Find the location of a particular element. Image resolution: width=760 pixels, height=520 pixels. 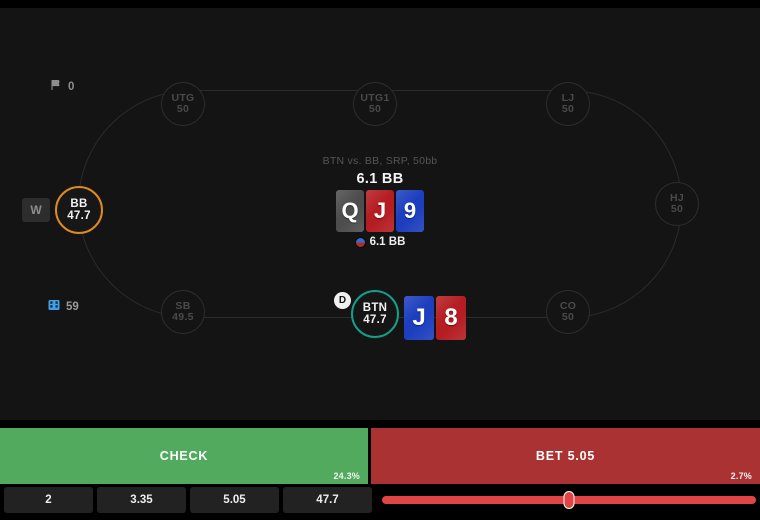

bet-size-label: 2 is located at coordinates (48, 500).